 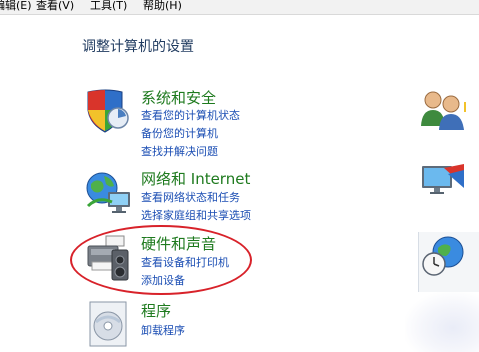 What do you see at coordinates (16, 6) in the screenshot?
I see `menu-edit: 编辑(E)` at bounding box center [16, 6].